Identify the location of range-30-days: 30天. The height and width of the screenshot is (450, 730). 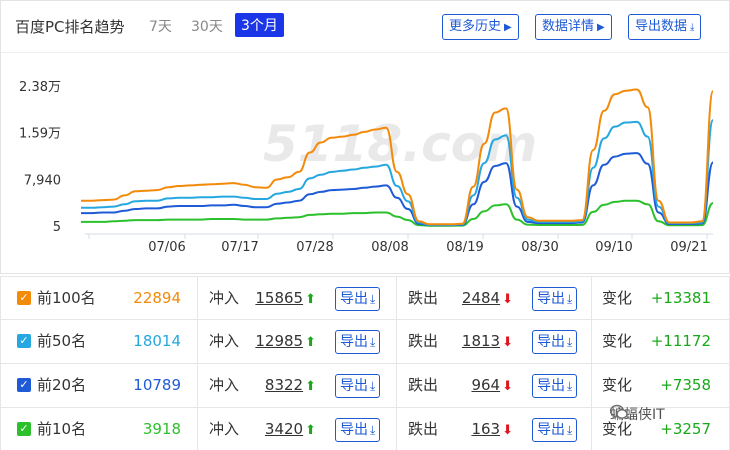
(207, 26).